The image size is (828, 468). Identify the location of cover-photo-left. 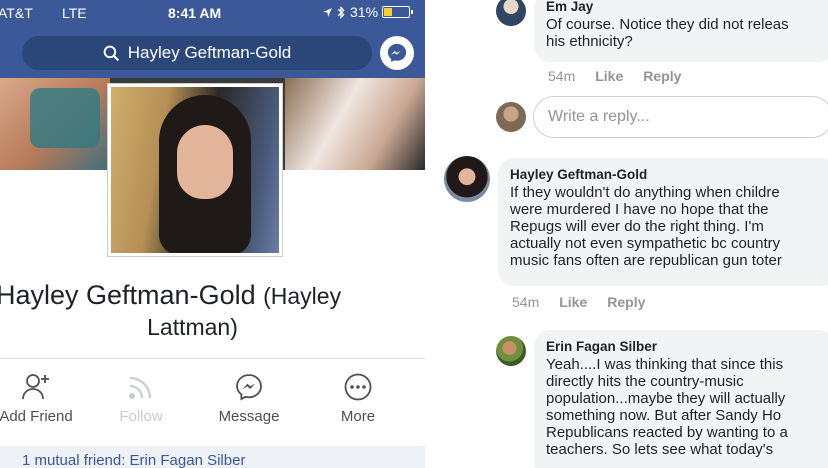
(55, 124).